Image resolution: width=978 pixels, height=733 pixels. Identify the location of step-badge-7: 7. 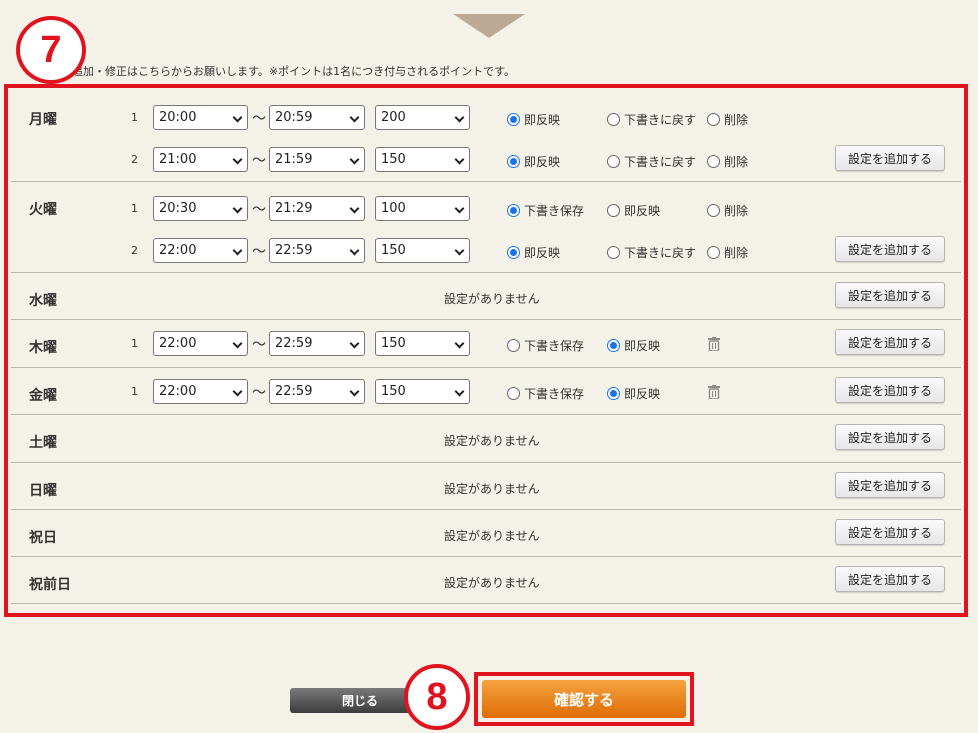
(51, 50).